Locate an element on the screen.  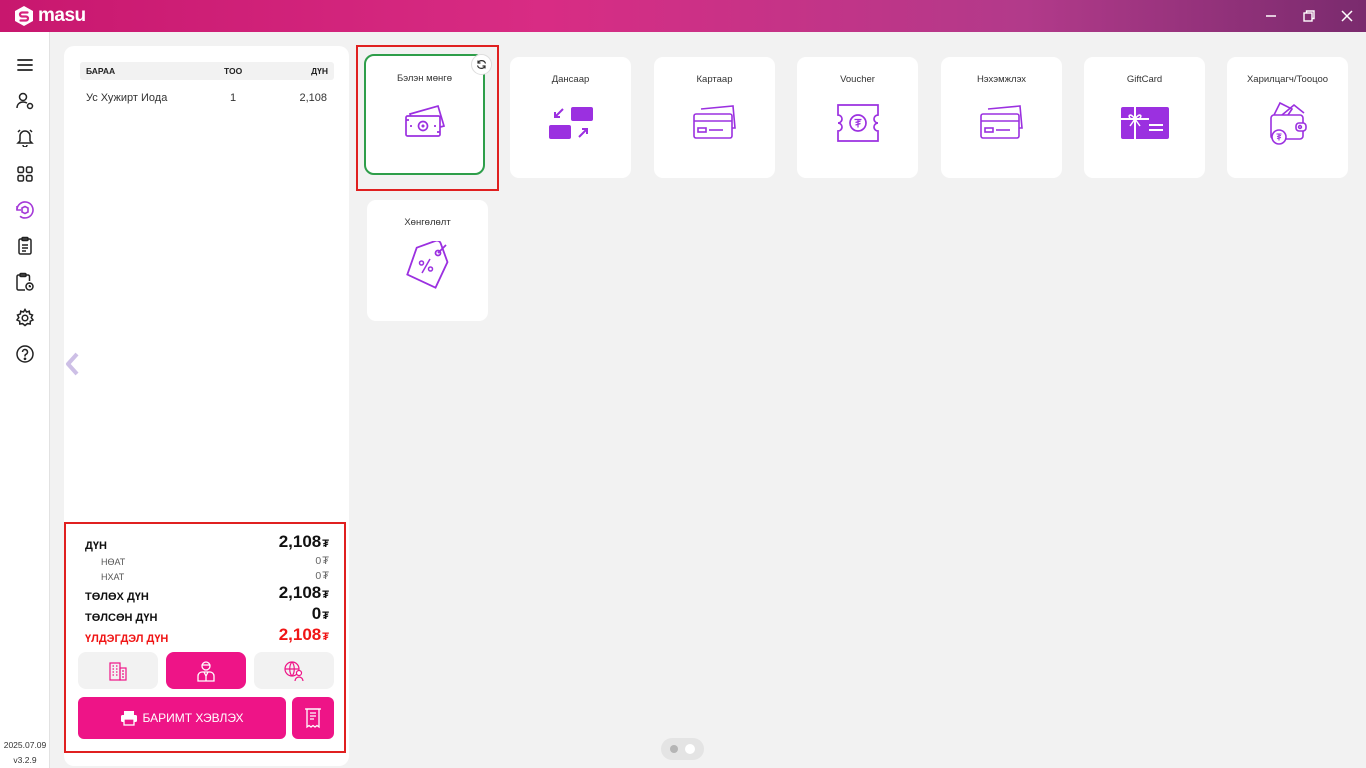
restore-icon is located at coordinates (1309, 16).